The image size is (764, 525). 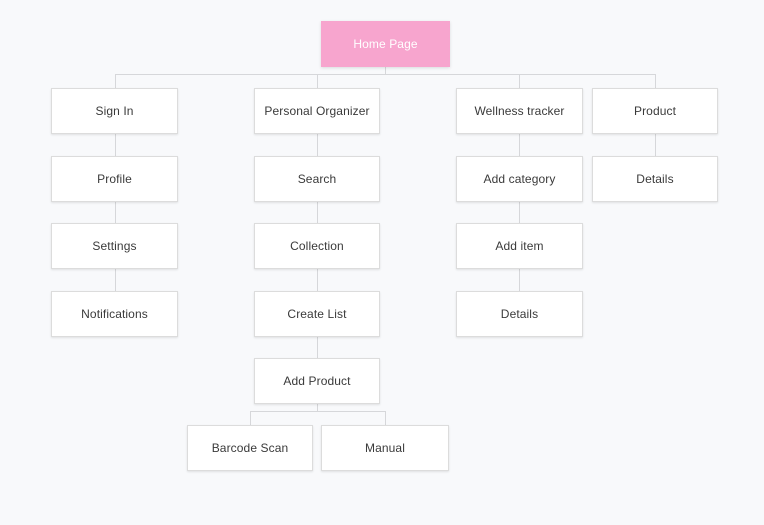 I want to click on node-add-item: Add item, so click(x=519, y=246).